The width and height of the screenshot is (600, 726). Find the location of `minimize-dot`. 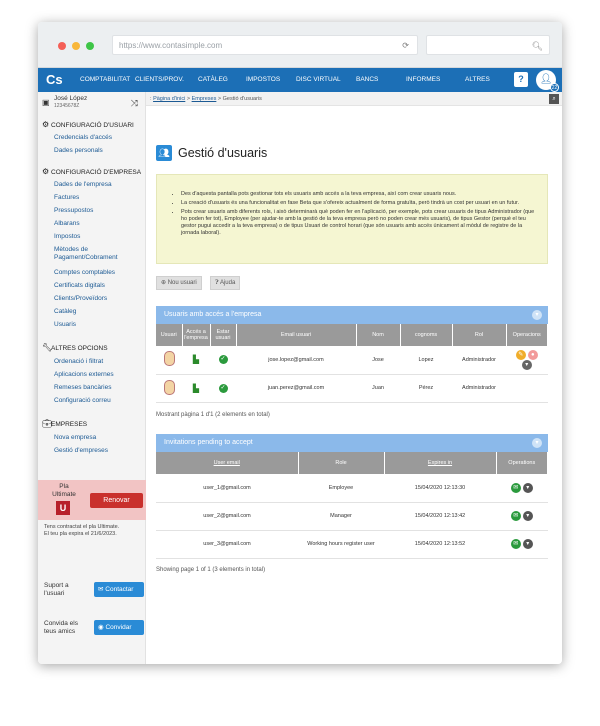

minimize-dot is located at coordinates (76, 46).